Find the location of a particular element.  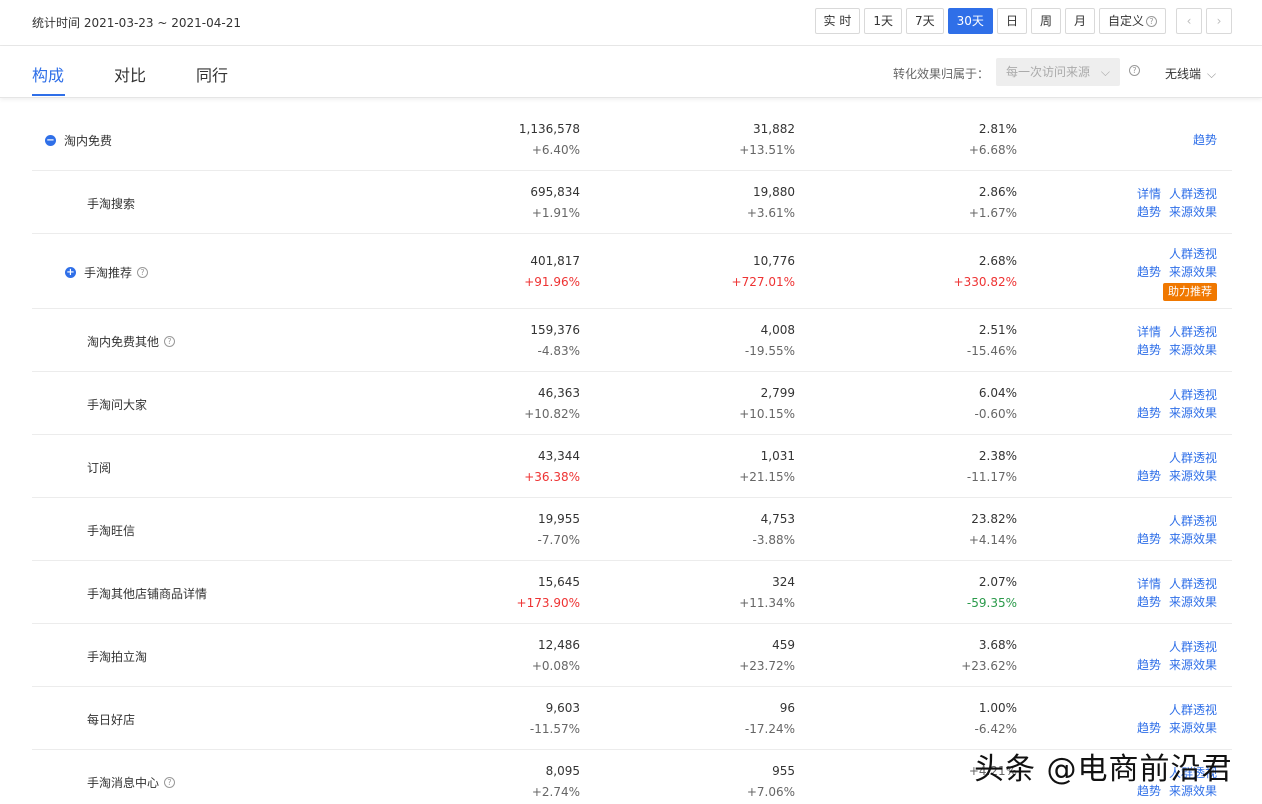

row-name-cell: 每日好店 is located at coordinates (111, 719).